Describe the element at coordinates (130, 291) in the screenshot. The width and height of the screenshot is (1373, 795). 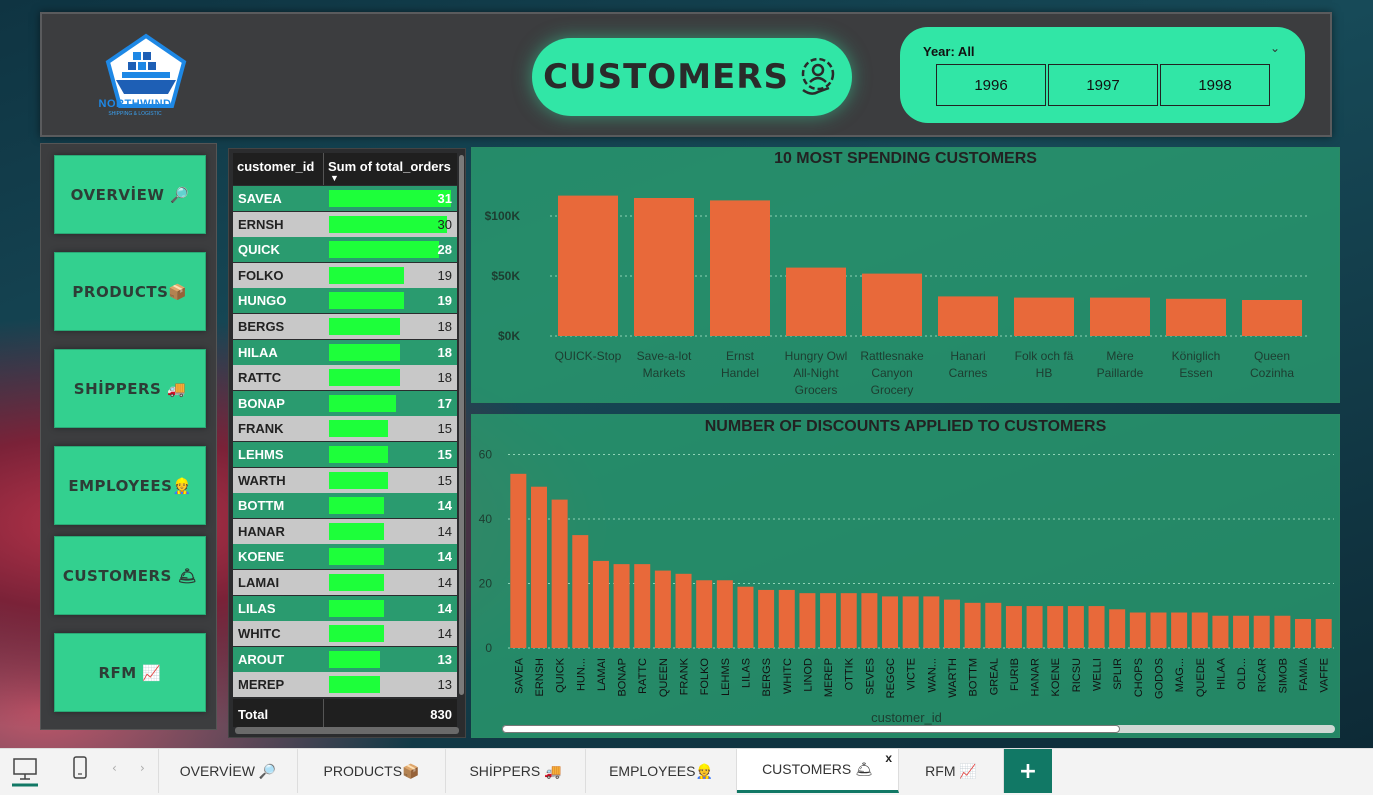
I see `nav-products-button: PRODUCTS📦` at that location.